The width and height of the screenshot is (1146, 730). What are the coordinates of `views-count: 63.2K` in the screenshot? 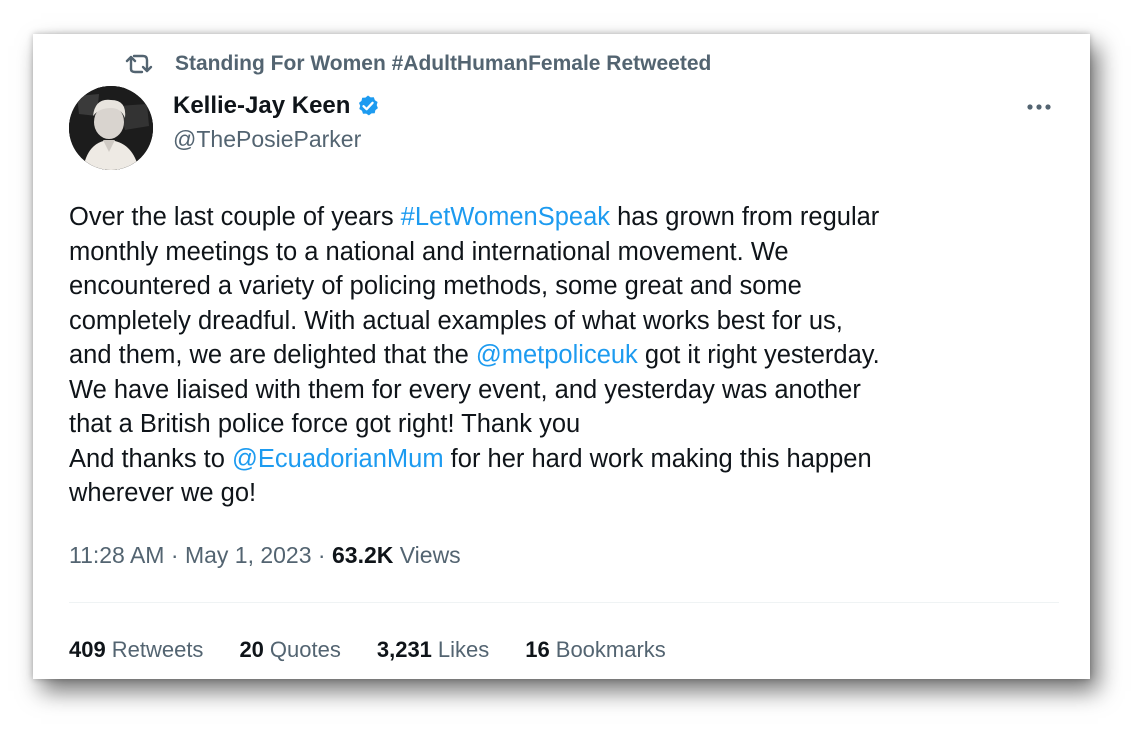 It's located at (362, 555).